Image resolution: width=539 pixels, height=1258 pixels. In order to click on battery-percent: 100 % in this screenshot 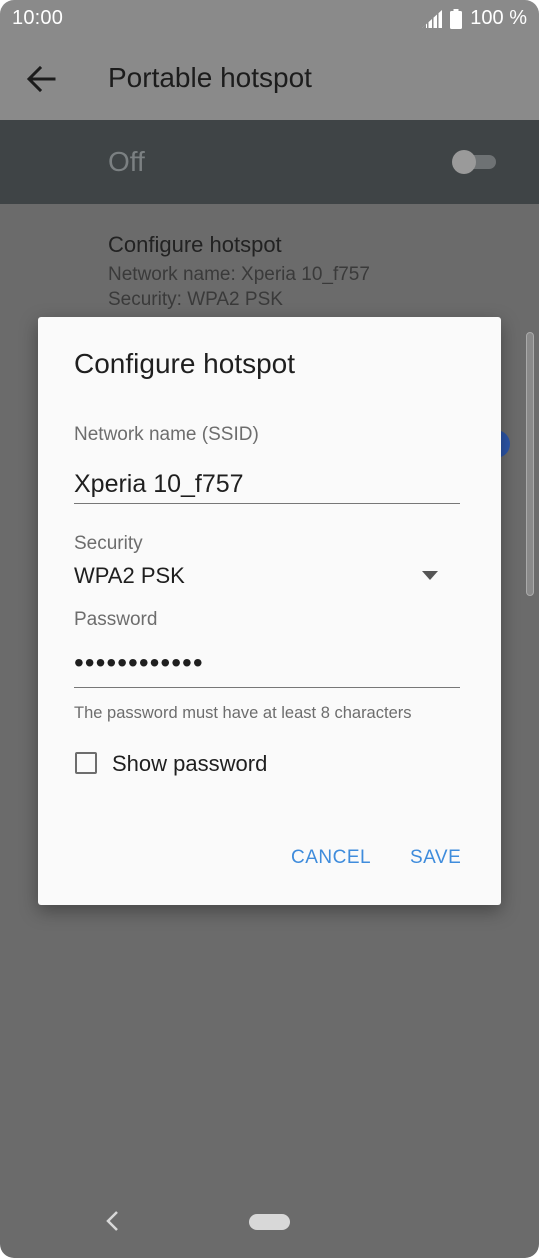, I will do `click(498, 18)`.